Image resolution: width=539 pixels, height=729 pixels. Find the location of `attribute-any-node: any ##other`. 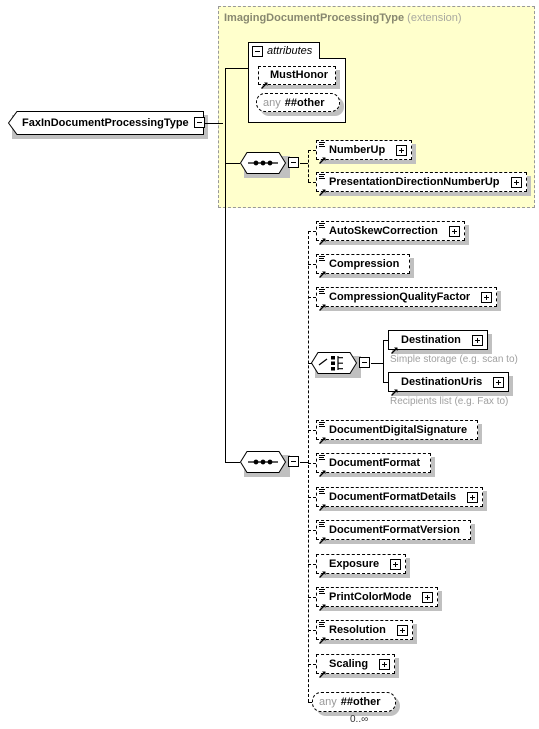

attribute-any-node: any ##other is located at coordinates (298, 102).